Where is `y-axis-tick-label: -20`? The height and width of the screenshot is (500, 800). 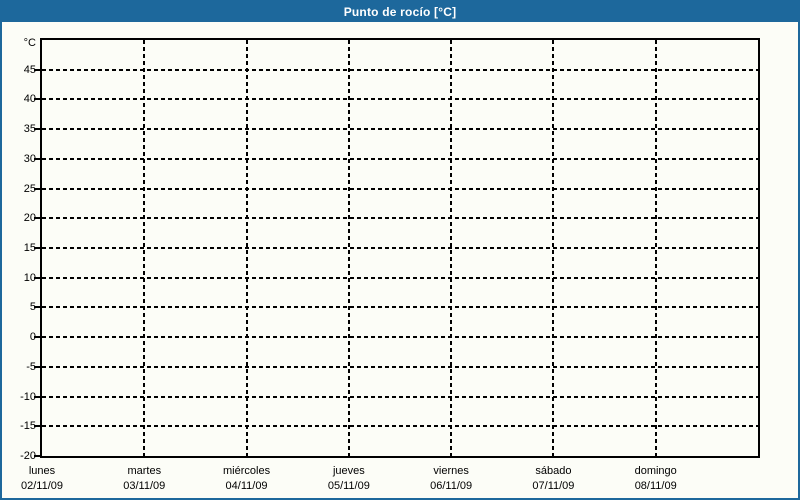
y-axis-tick-label: -20 is located at coordinates (28, 456).